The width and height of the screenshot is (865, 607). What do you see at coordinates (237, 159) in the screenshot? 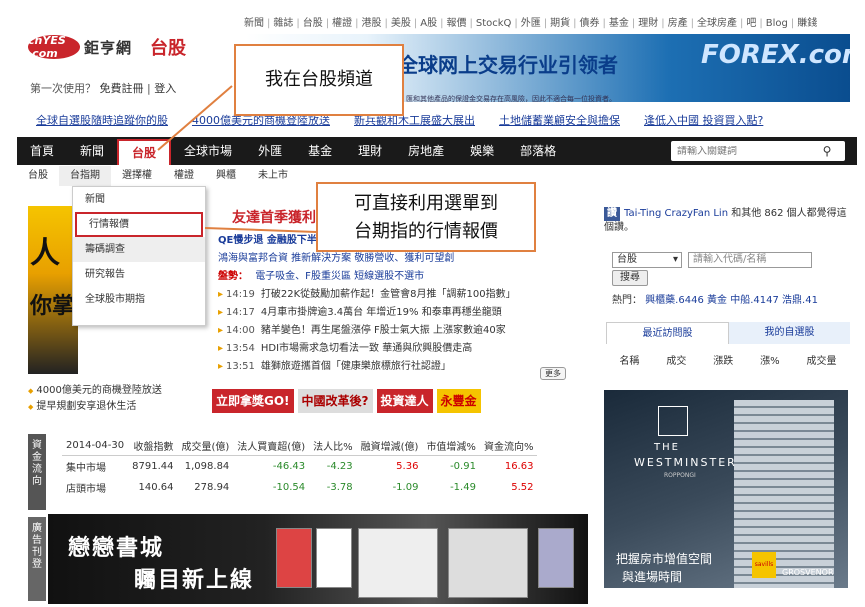
I see `annotation-arrows` at bounding box center [237, 159].